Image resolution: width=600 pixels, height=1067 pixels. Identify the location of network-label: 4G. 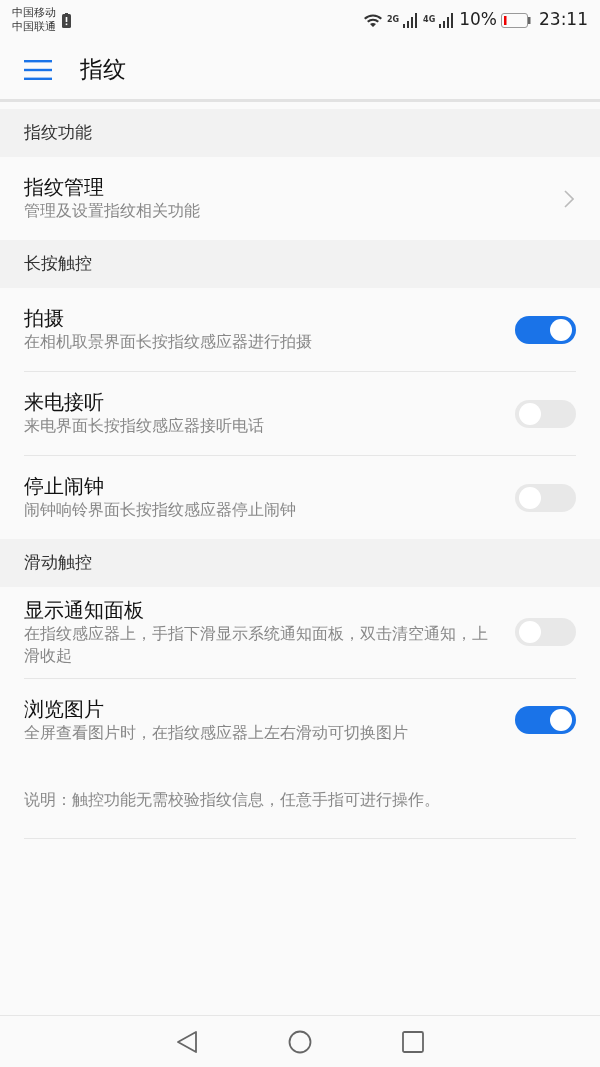
(429, 20).